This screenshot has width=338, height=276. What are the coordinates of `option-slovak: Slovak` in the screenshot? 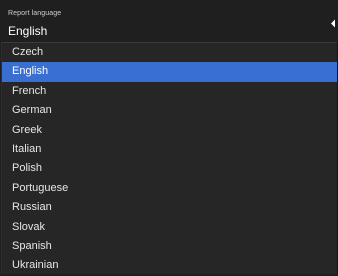 It's located at (169, 227).